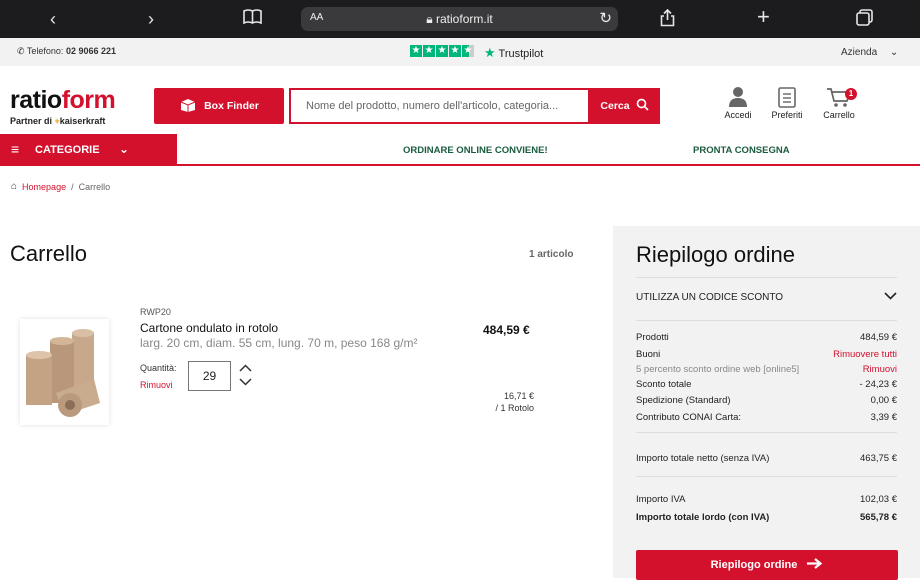 Image resolution: width=920 pixels, height=580 pixels. I want to click on nav-link-online-order: ORDINARE ONLINE CONVIENE!, so click(475, 150).